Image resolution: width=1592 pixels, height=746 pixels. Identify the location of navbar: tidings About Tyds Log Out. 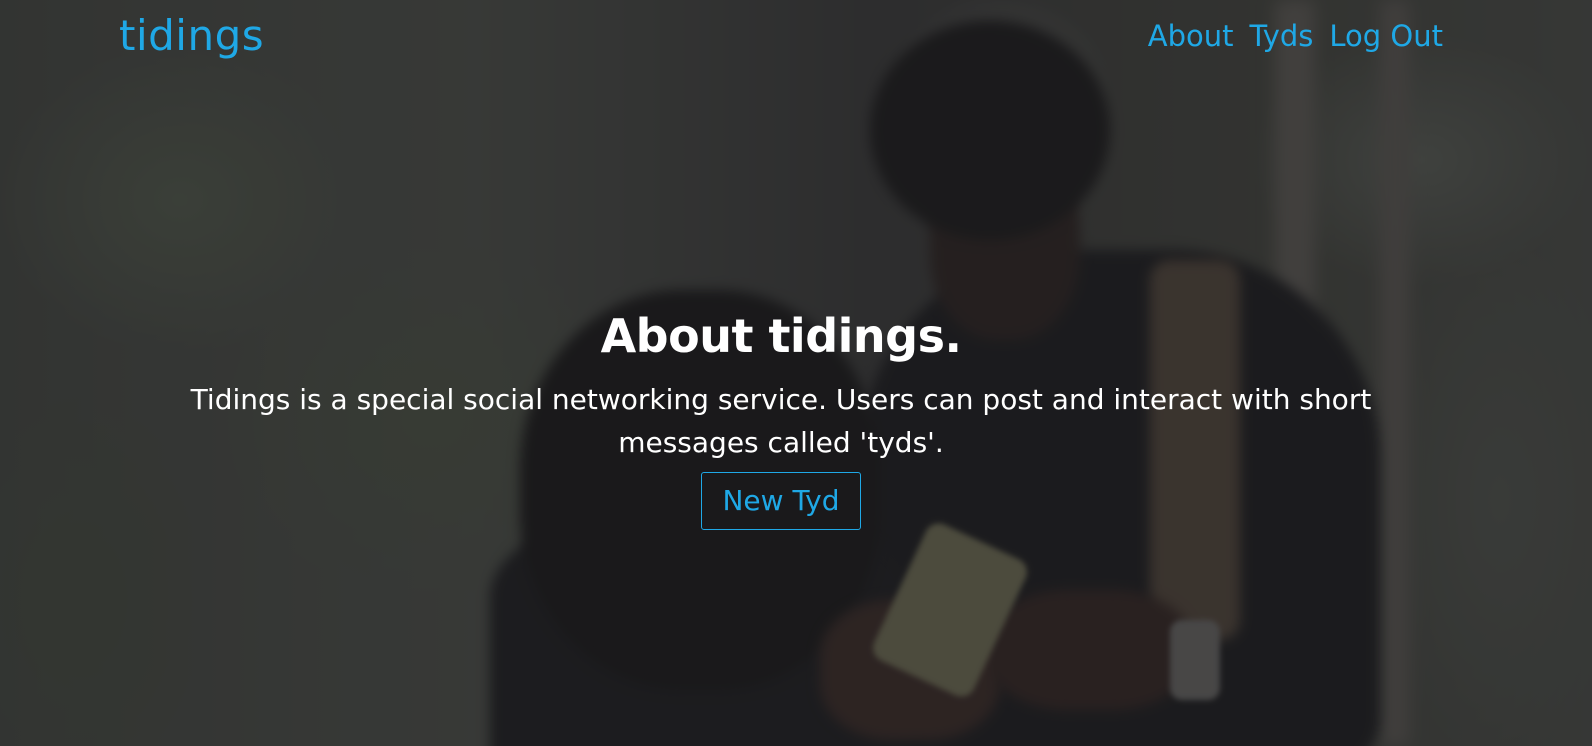
(796, 36).